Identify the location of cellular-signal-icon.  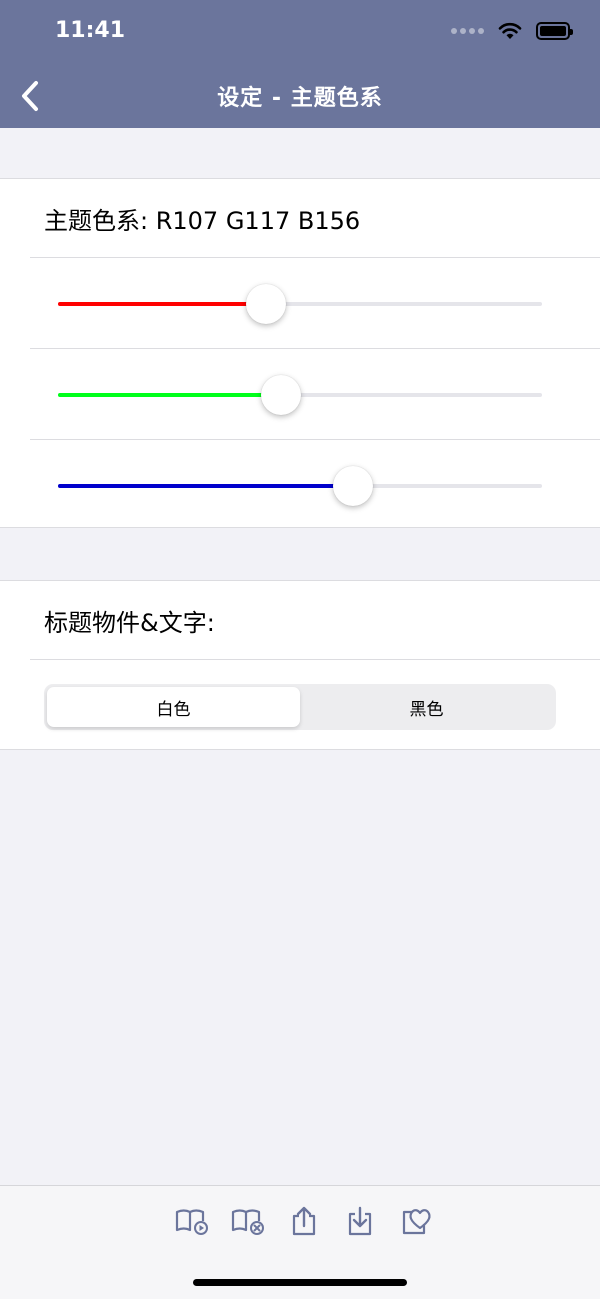
(467, 31).